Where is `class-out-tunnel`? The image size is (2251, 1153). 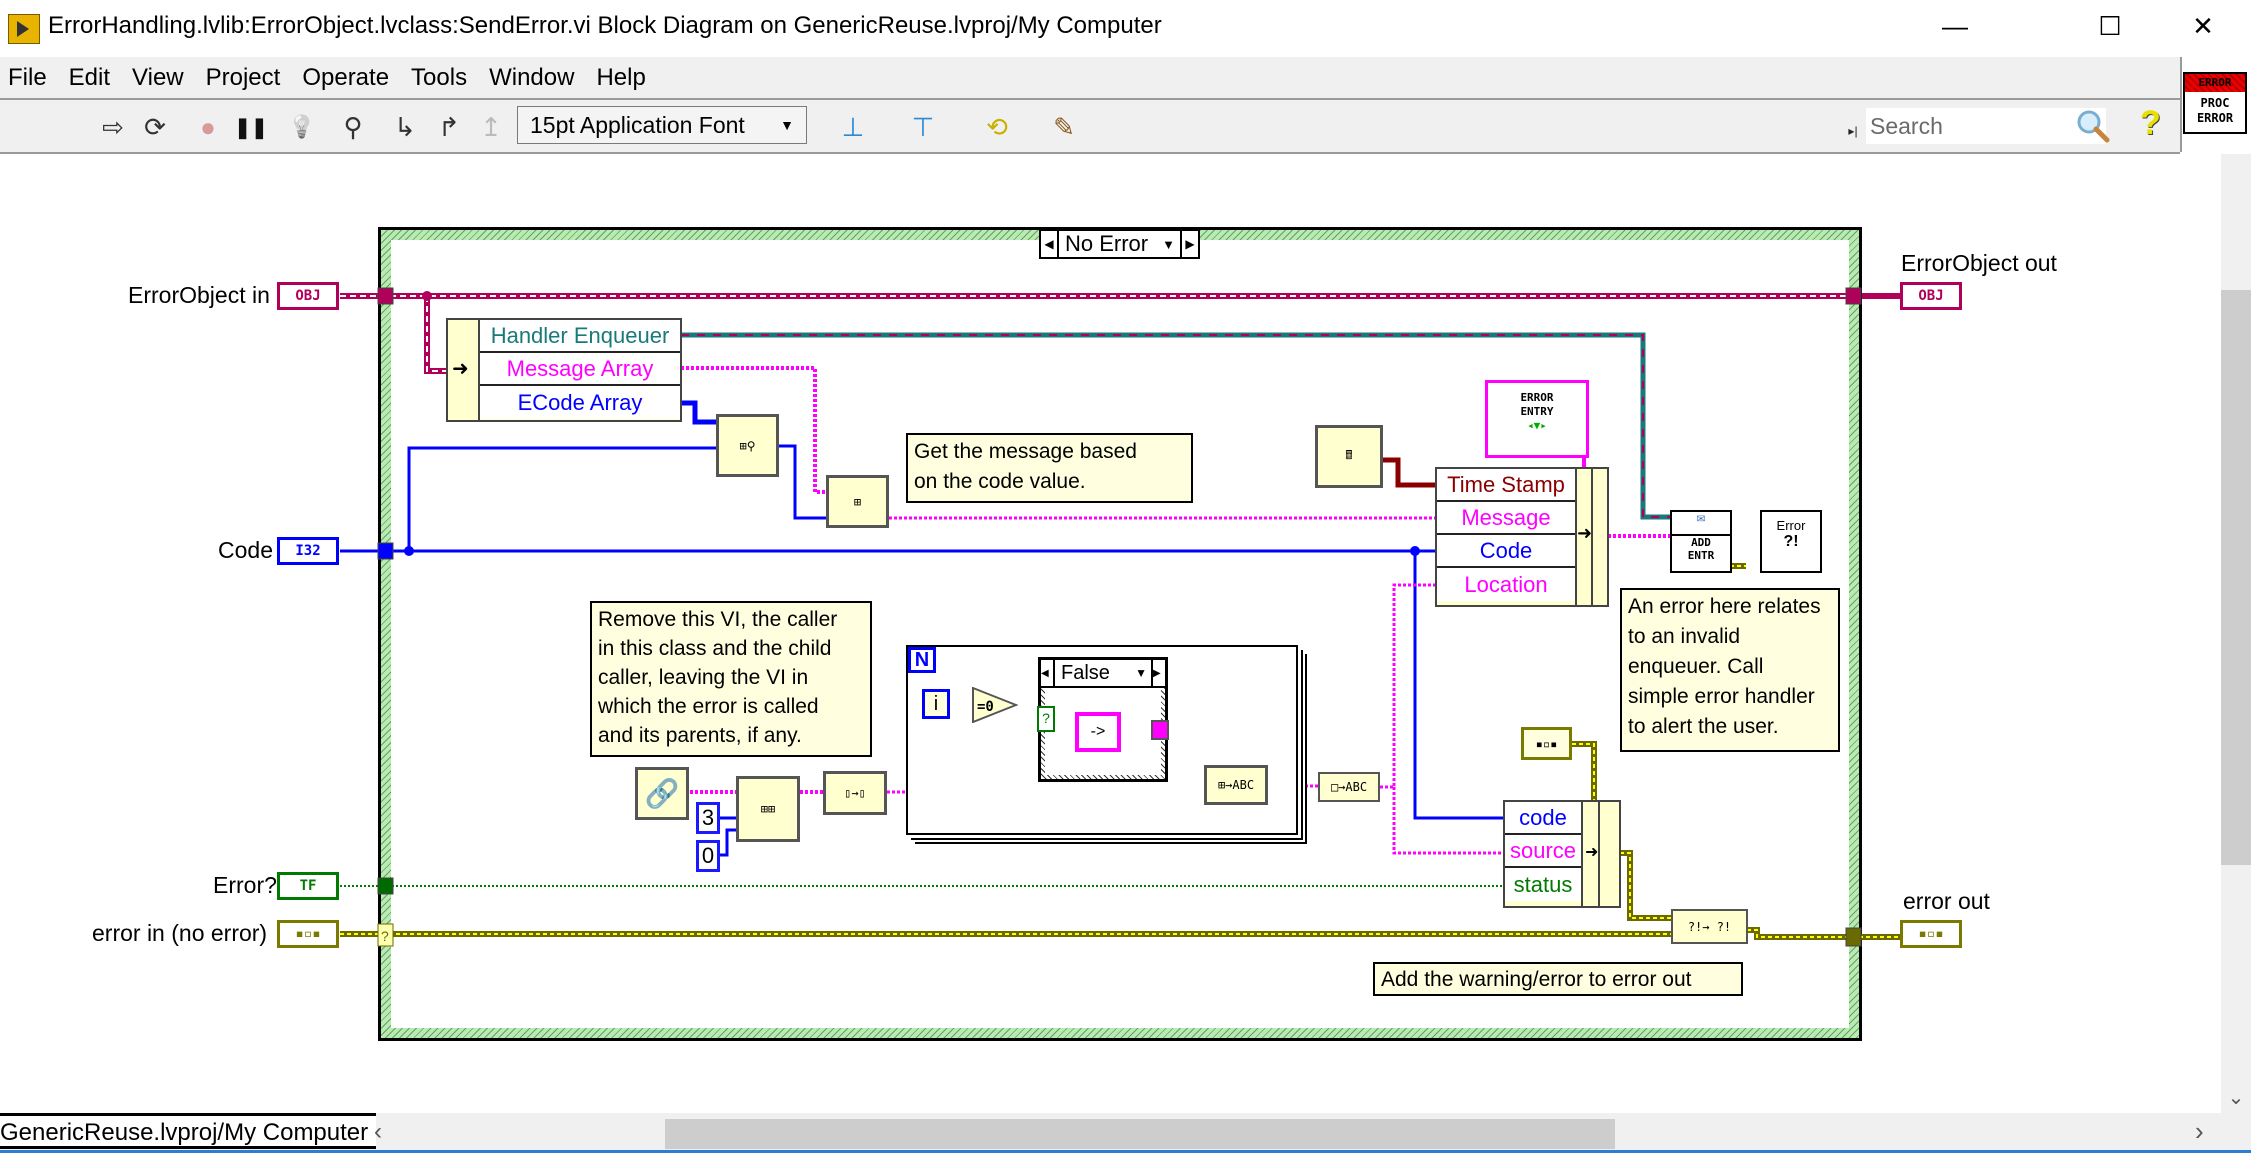
class-out-tunnel is located at coordinates (1853, 296).